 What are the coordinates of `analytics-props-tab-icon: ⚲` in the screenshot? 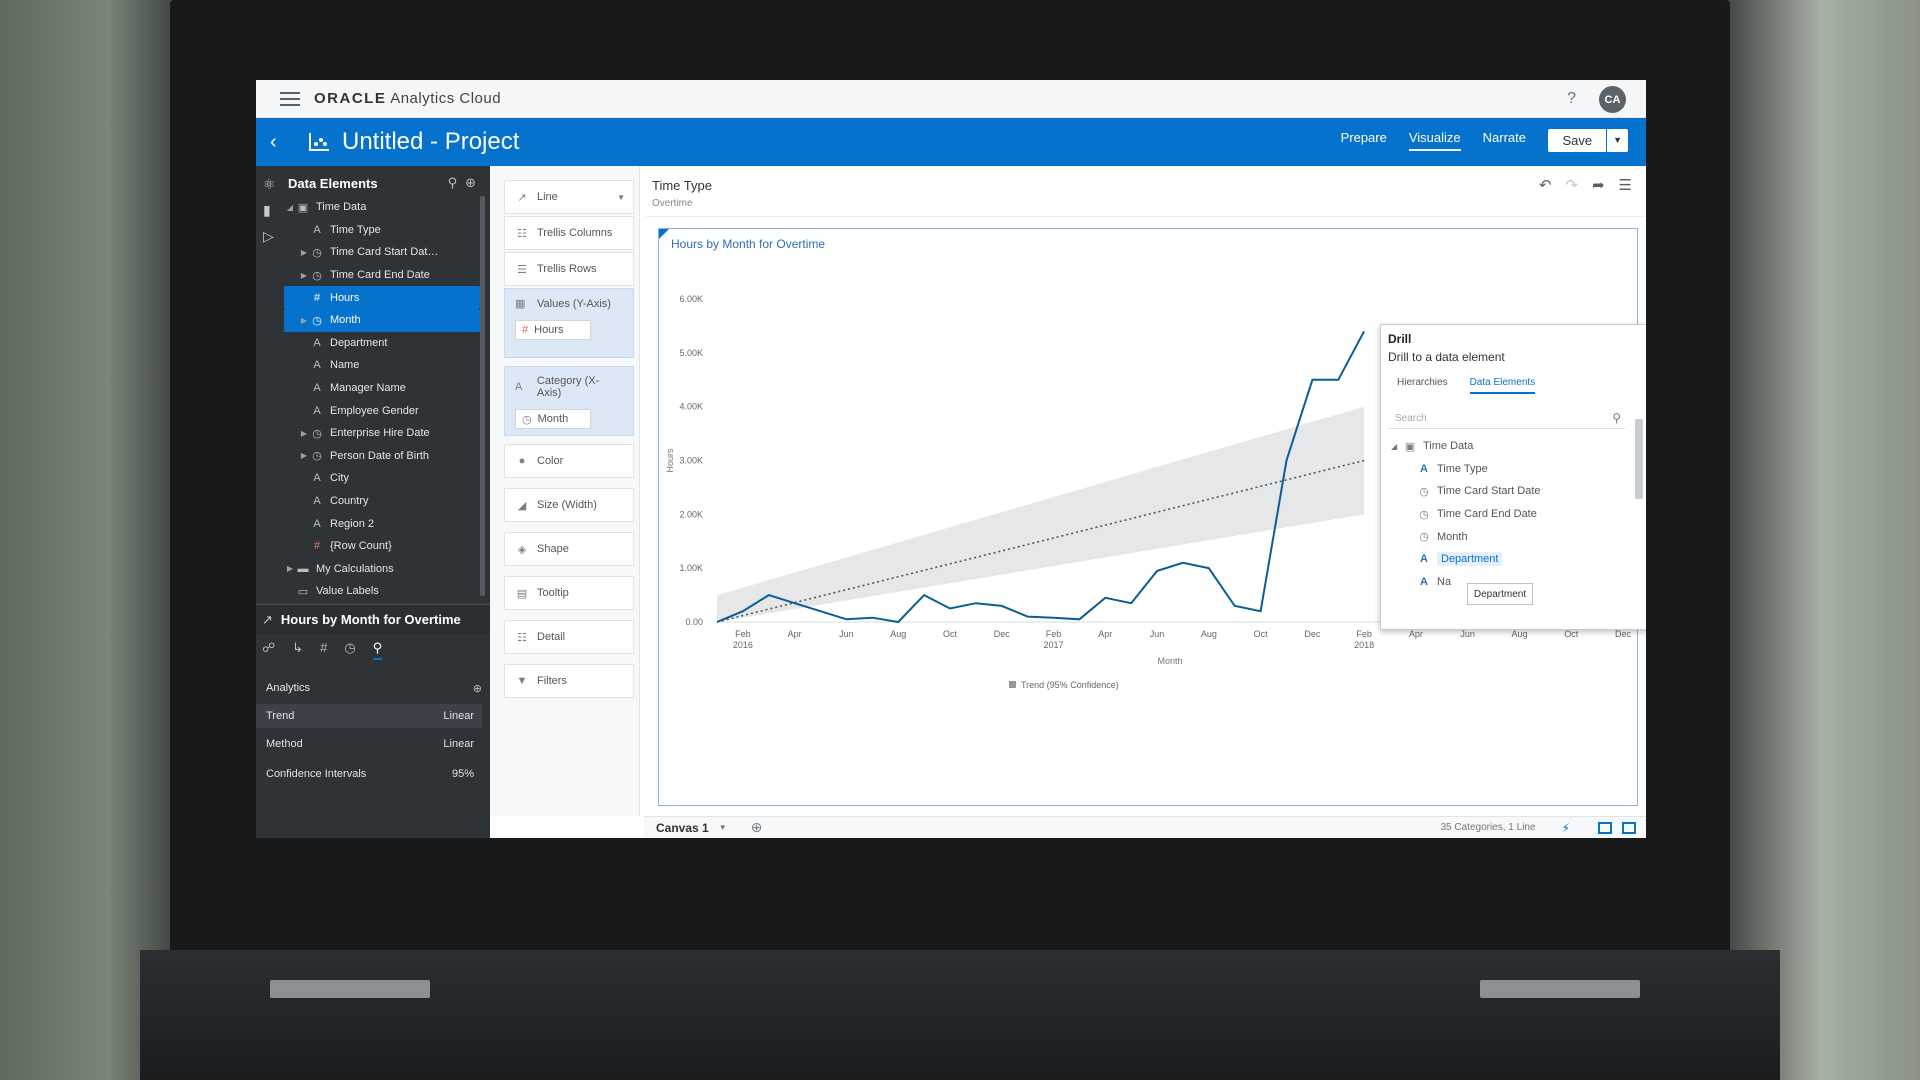 It's located at (377, 650).